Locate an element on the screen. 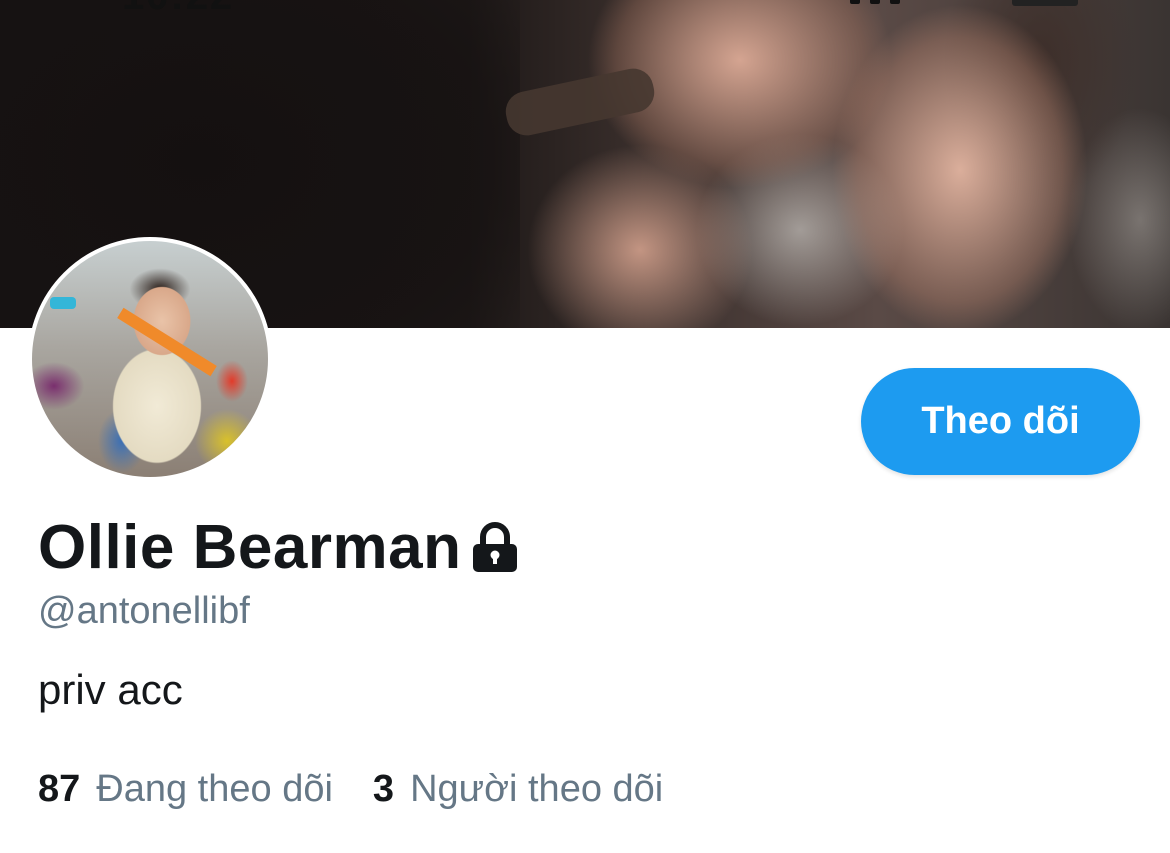  avatar is located at coordinates (150, 359).